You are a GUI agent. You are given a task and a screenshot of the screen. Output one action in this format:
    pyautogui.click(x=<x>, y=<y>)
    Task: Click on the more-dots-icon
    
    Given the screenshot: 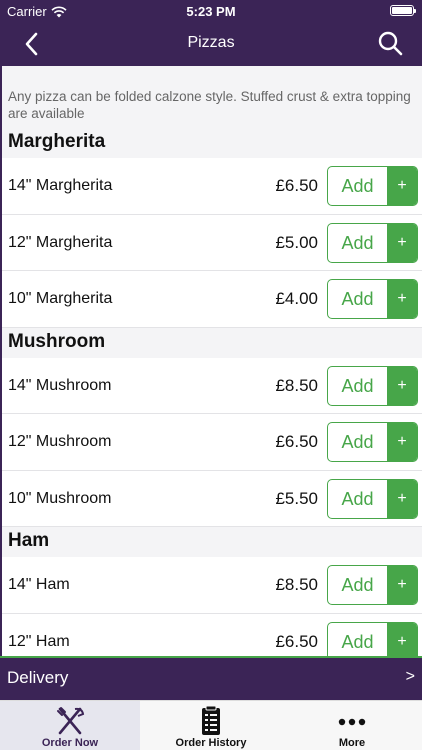 What is the action you would take?
    pyautogui.click(x=352, y=722)
    